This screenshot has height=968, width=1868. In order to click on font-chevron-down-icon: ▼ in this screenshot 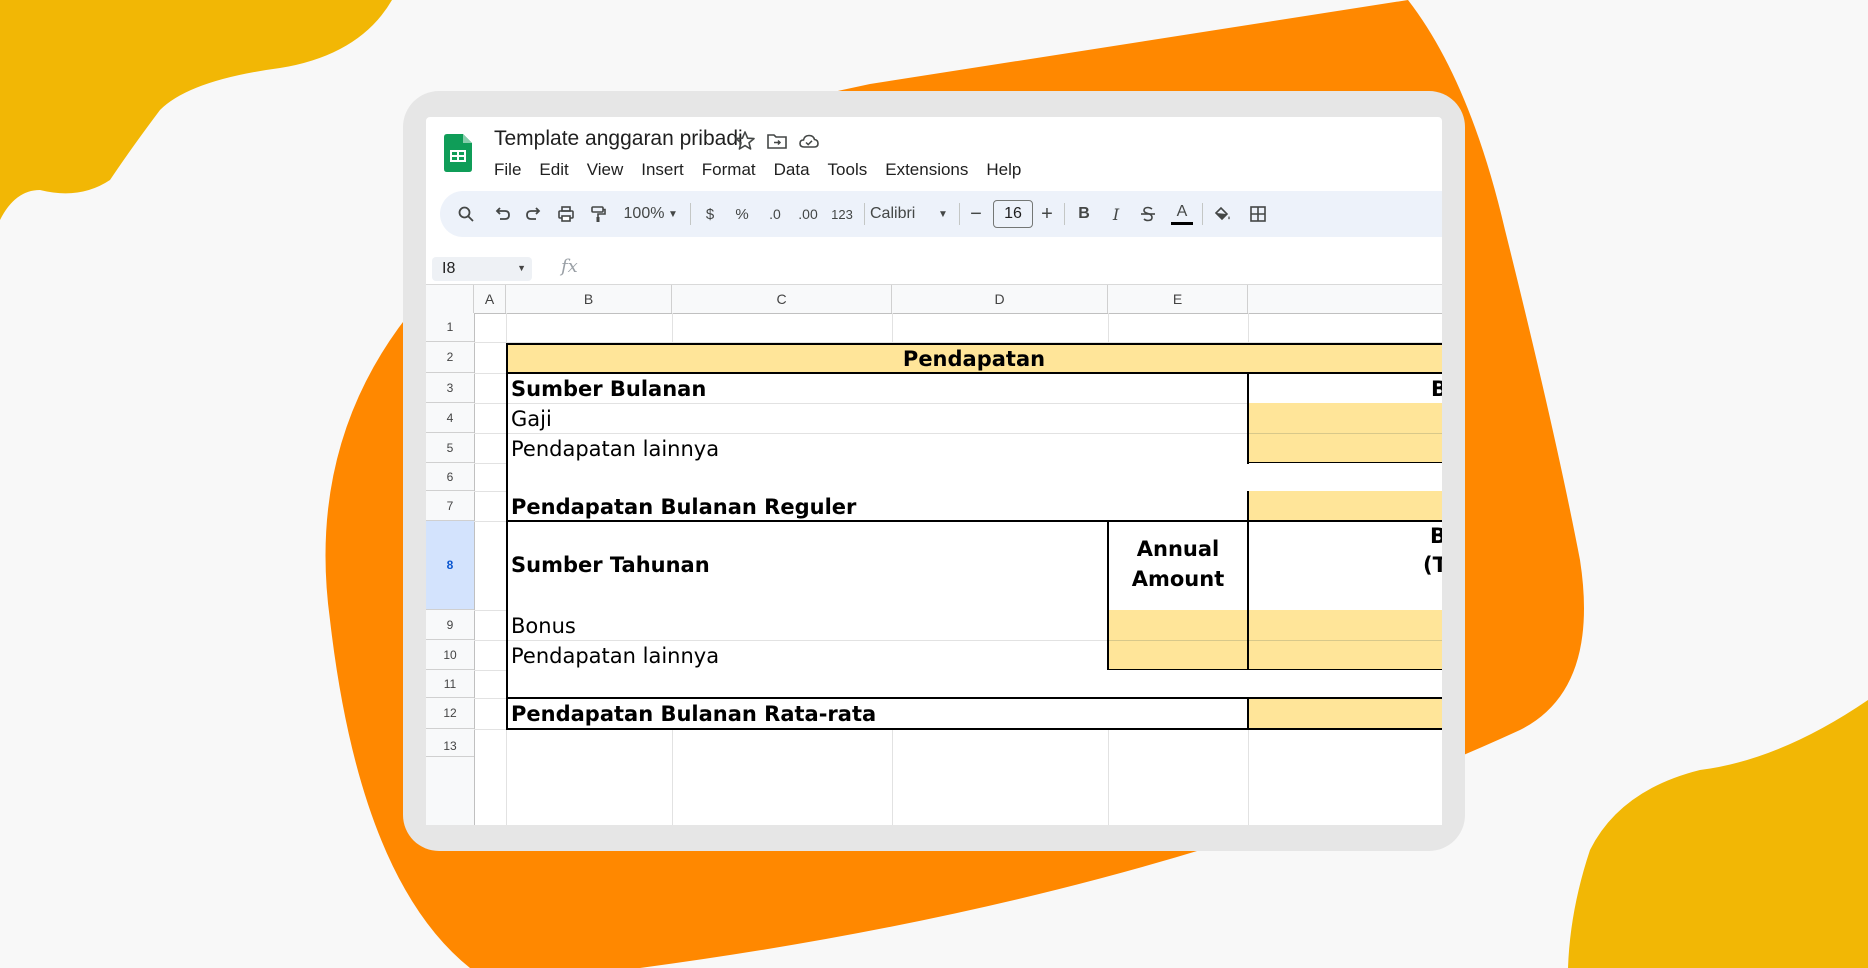, I will do `click(943, 214)`.